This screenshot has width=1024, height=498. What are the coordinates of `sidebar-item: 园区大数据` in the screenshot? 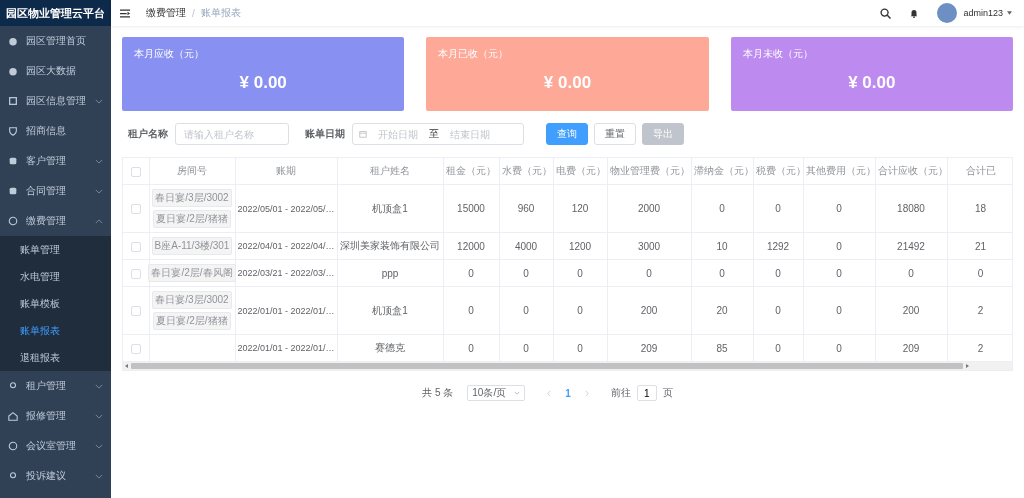 It's located at (55, 71).